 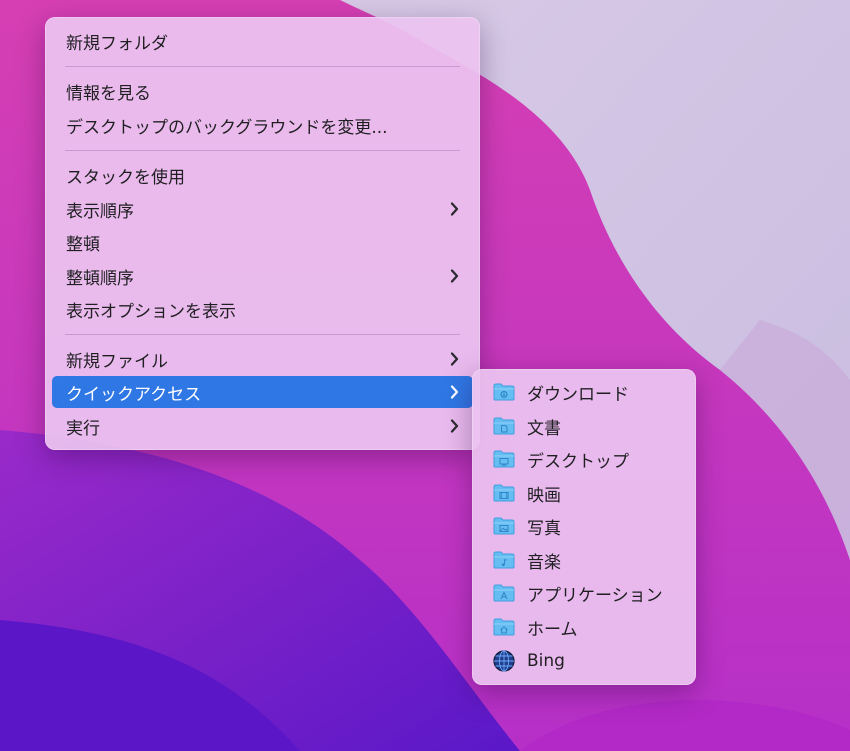 What do you see at coordinates (504, 493) in the screenshot?
I see `movies-folder-icon` at bounding box center [504, 493].